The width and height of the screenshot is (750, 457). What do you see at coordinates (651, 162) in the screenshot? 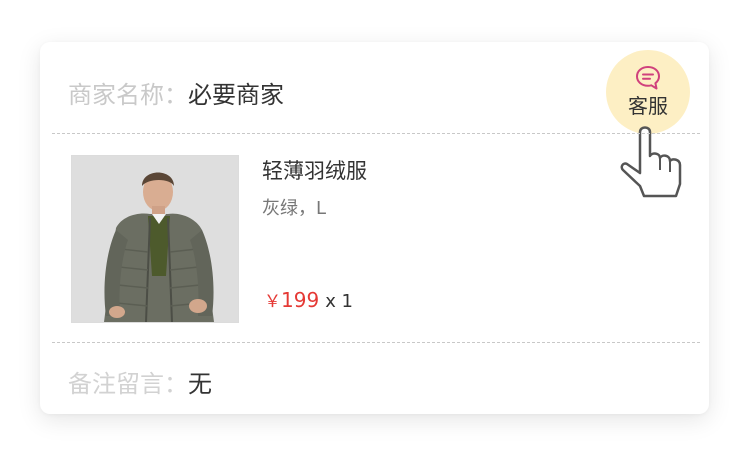
I see `hand-pointer-icon` at bounding box center [651, 162].